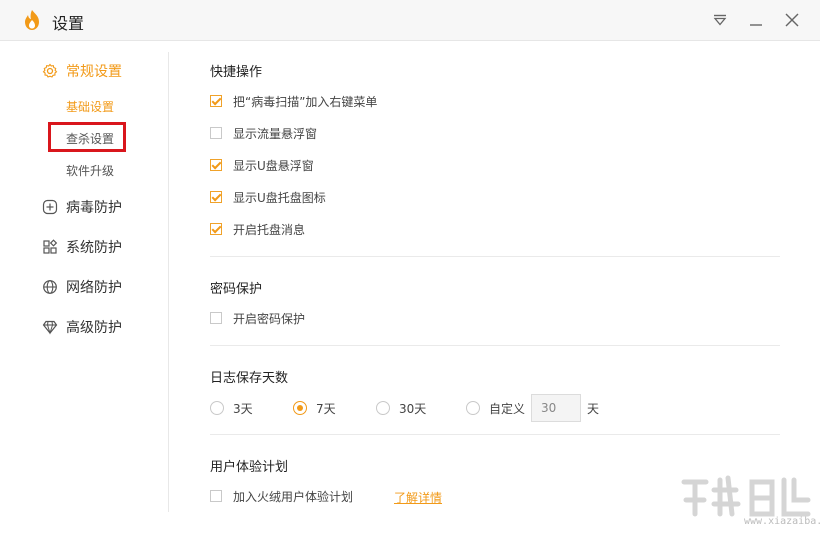  I want to click on sidebar-item-label: 病毒防护, so click(94, 208).